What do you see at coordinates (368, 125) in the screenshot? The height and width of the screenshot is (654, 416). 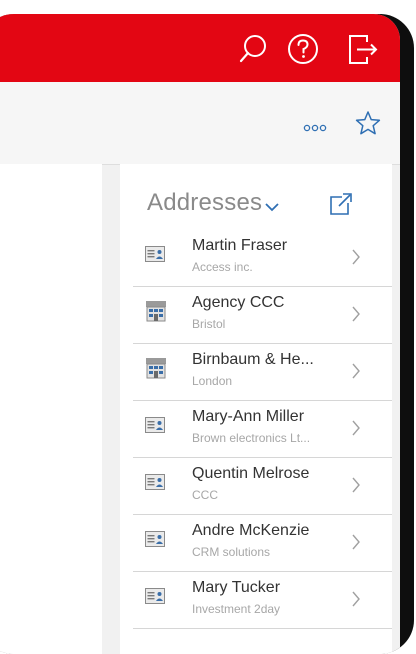 I see `favorite-star-icon` at bounding box center [368, 125].